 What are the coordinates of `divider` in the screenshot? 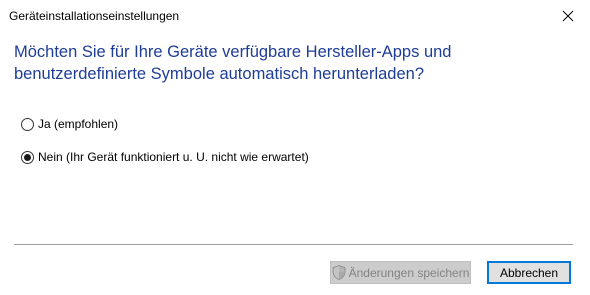 It's located at (293, 244).